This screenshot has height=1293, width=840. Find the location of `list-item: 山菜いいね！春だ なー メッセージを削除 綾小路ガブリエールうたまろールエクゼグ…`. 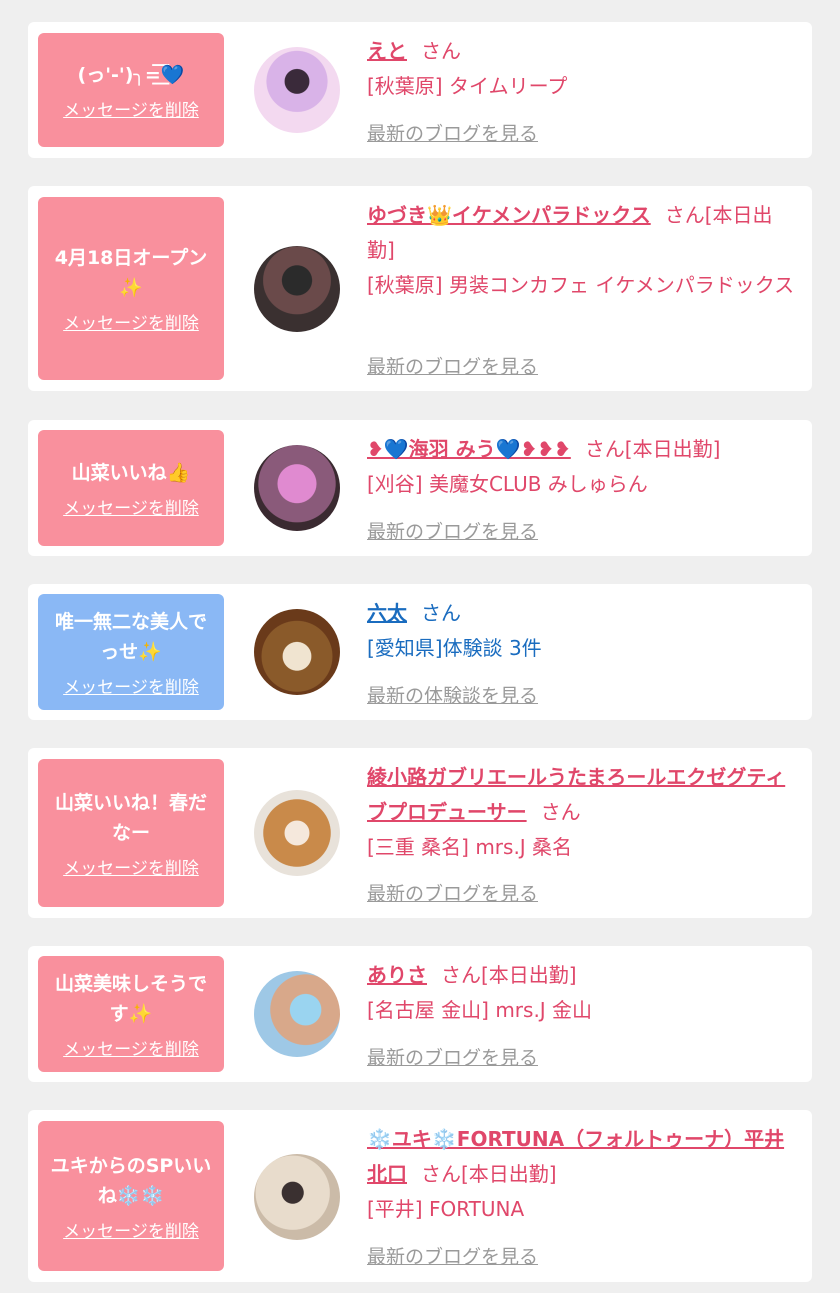

list-item: 山菜いいね！春だ なー メッセージを削除 綾小路ガブリエールうたまろールエクゼグ… is located at coordinates (420, 833).